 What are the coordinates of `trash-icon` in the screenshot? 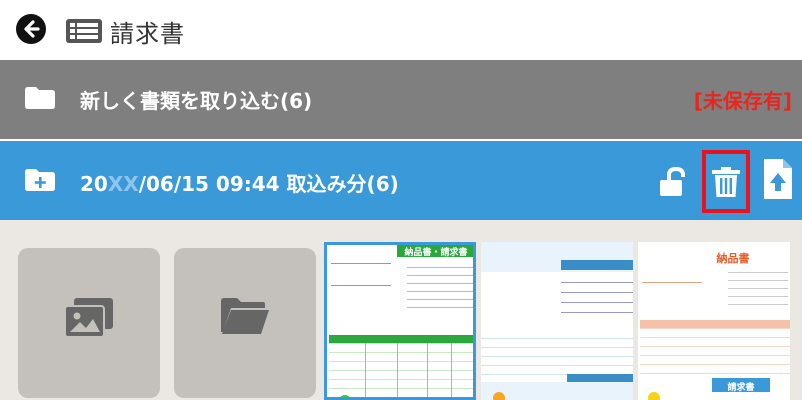 It's located at (726, 184).